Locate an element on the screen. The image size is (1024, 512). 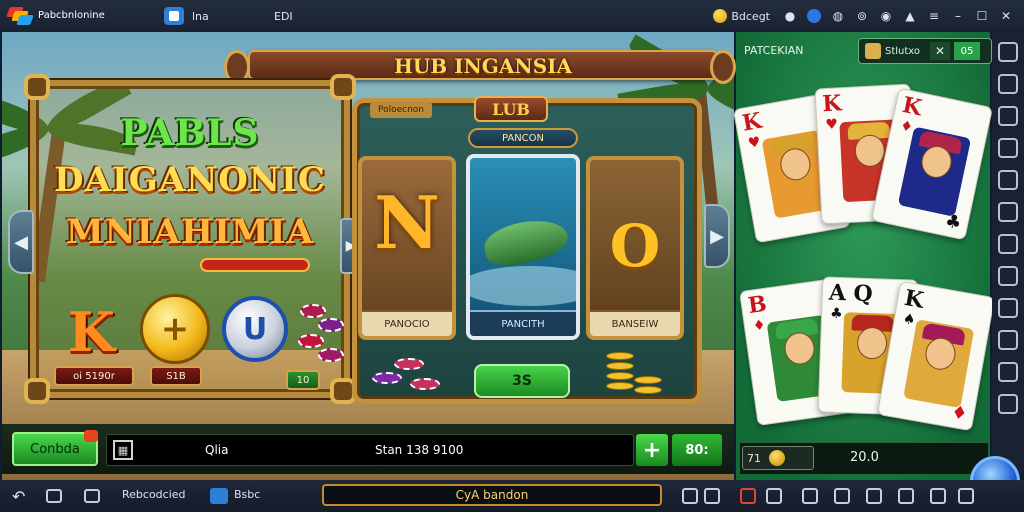
heart-icon: ♥ is located at coordinates (754, 143).